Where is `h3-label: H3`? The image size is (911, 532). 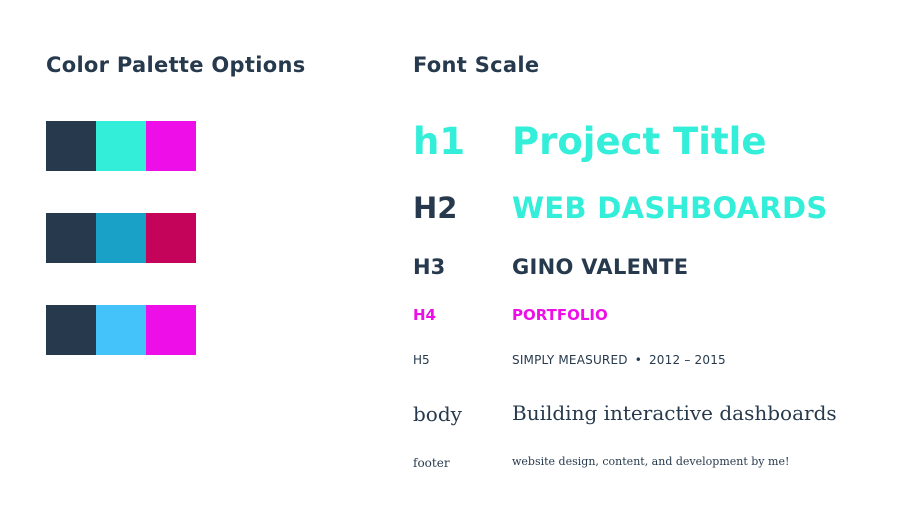
h3-label: H3 is located at coordinates (429, 267).